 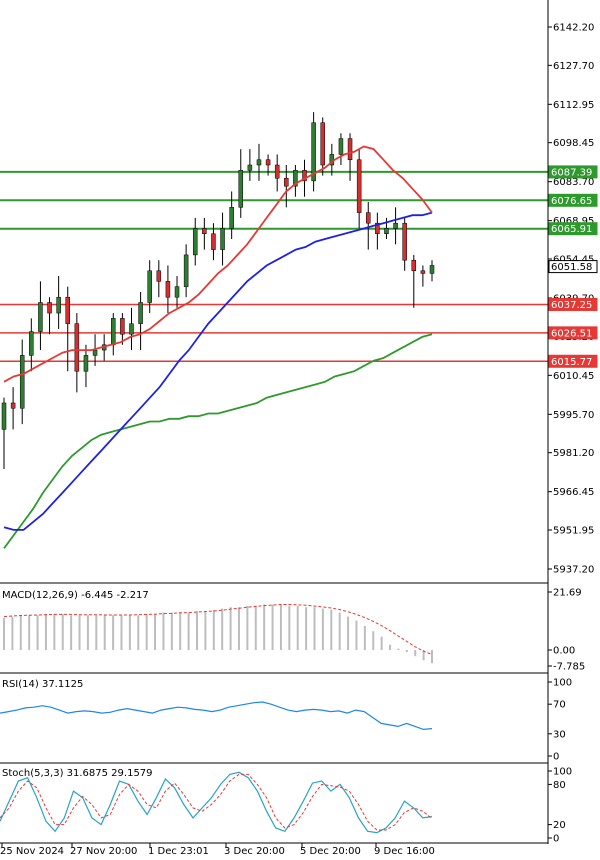 What do you see at coordinates (559, 785) in the screenshot?
I see `stoch-tick-label: 80` at bounding box center [559, 785].